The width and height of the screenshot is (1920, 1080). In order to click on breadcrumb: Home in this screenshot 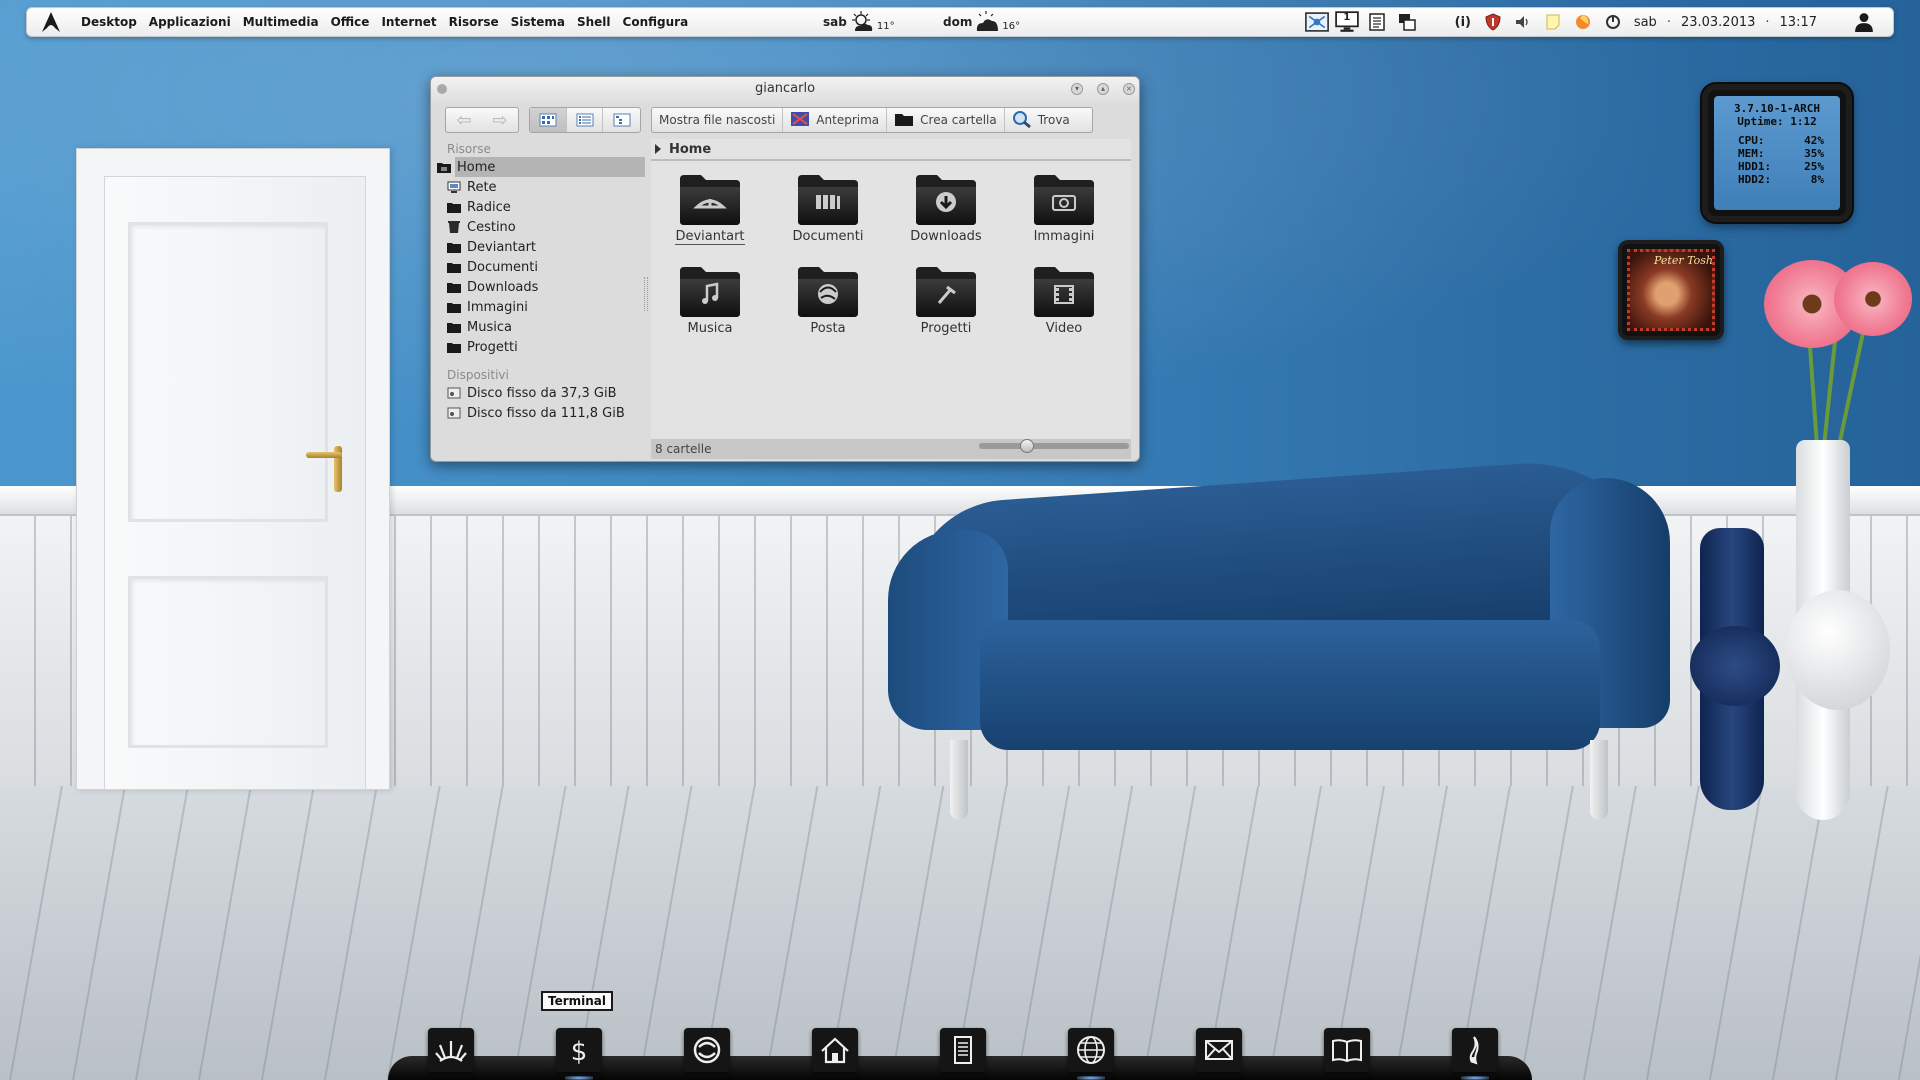, I will do `click(891, 150)`.